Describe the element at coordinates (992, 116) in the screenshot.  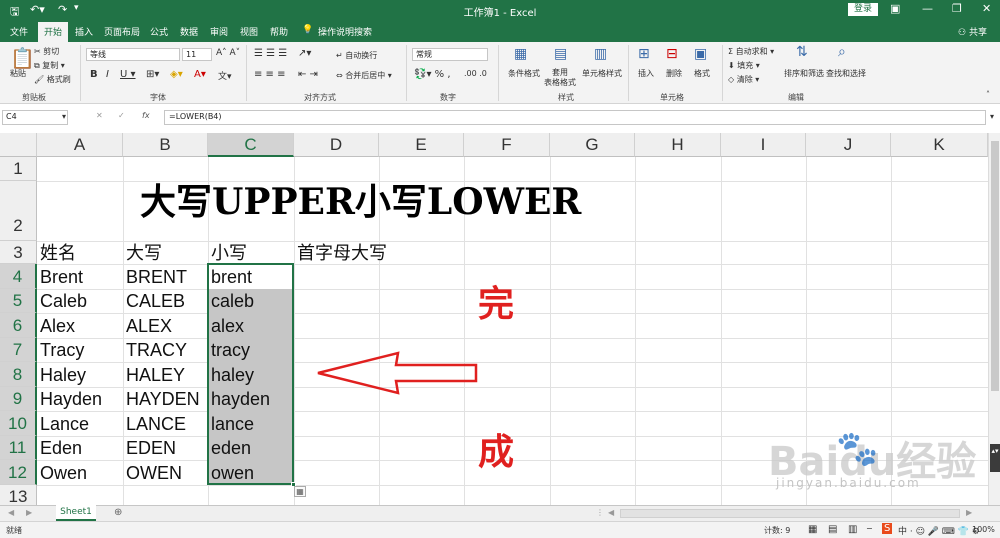
I see `expand-formula-icon: ▾` at that location.